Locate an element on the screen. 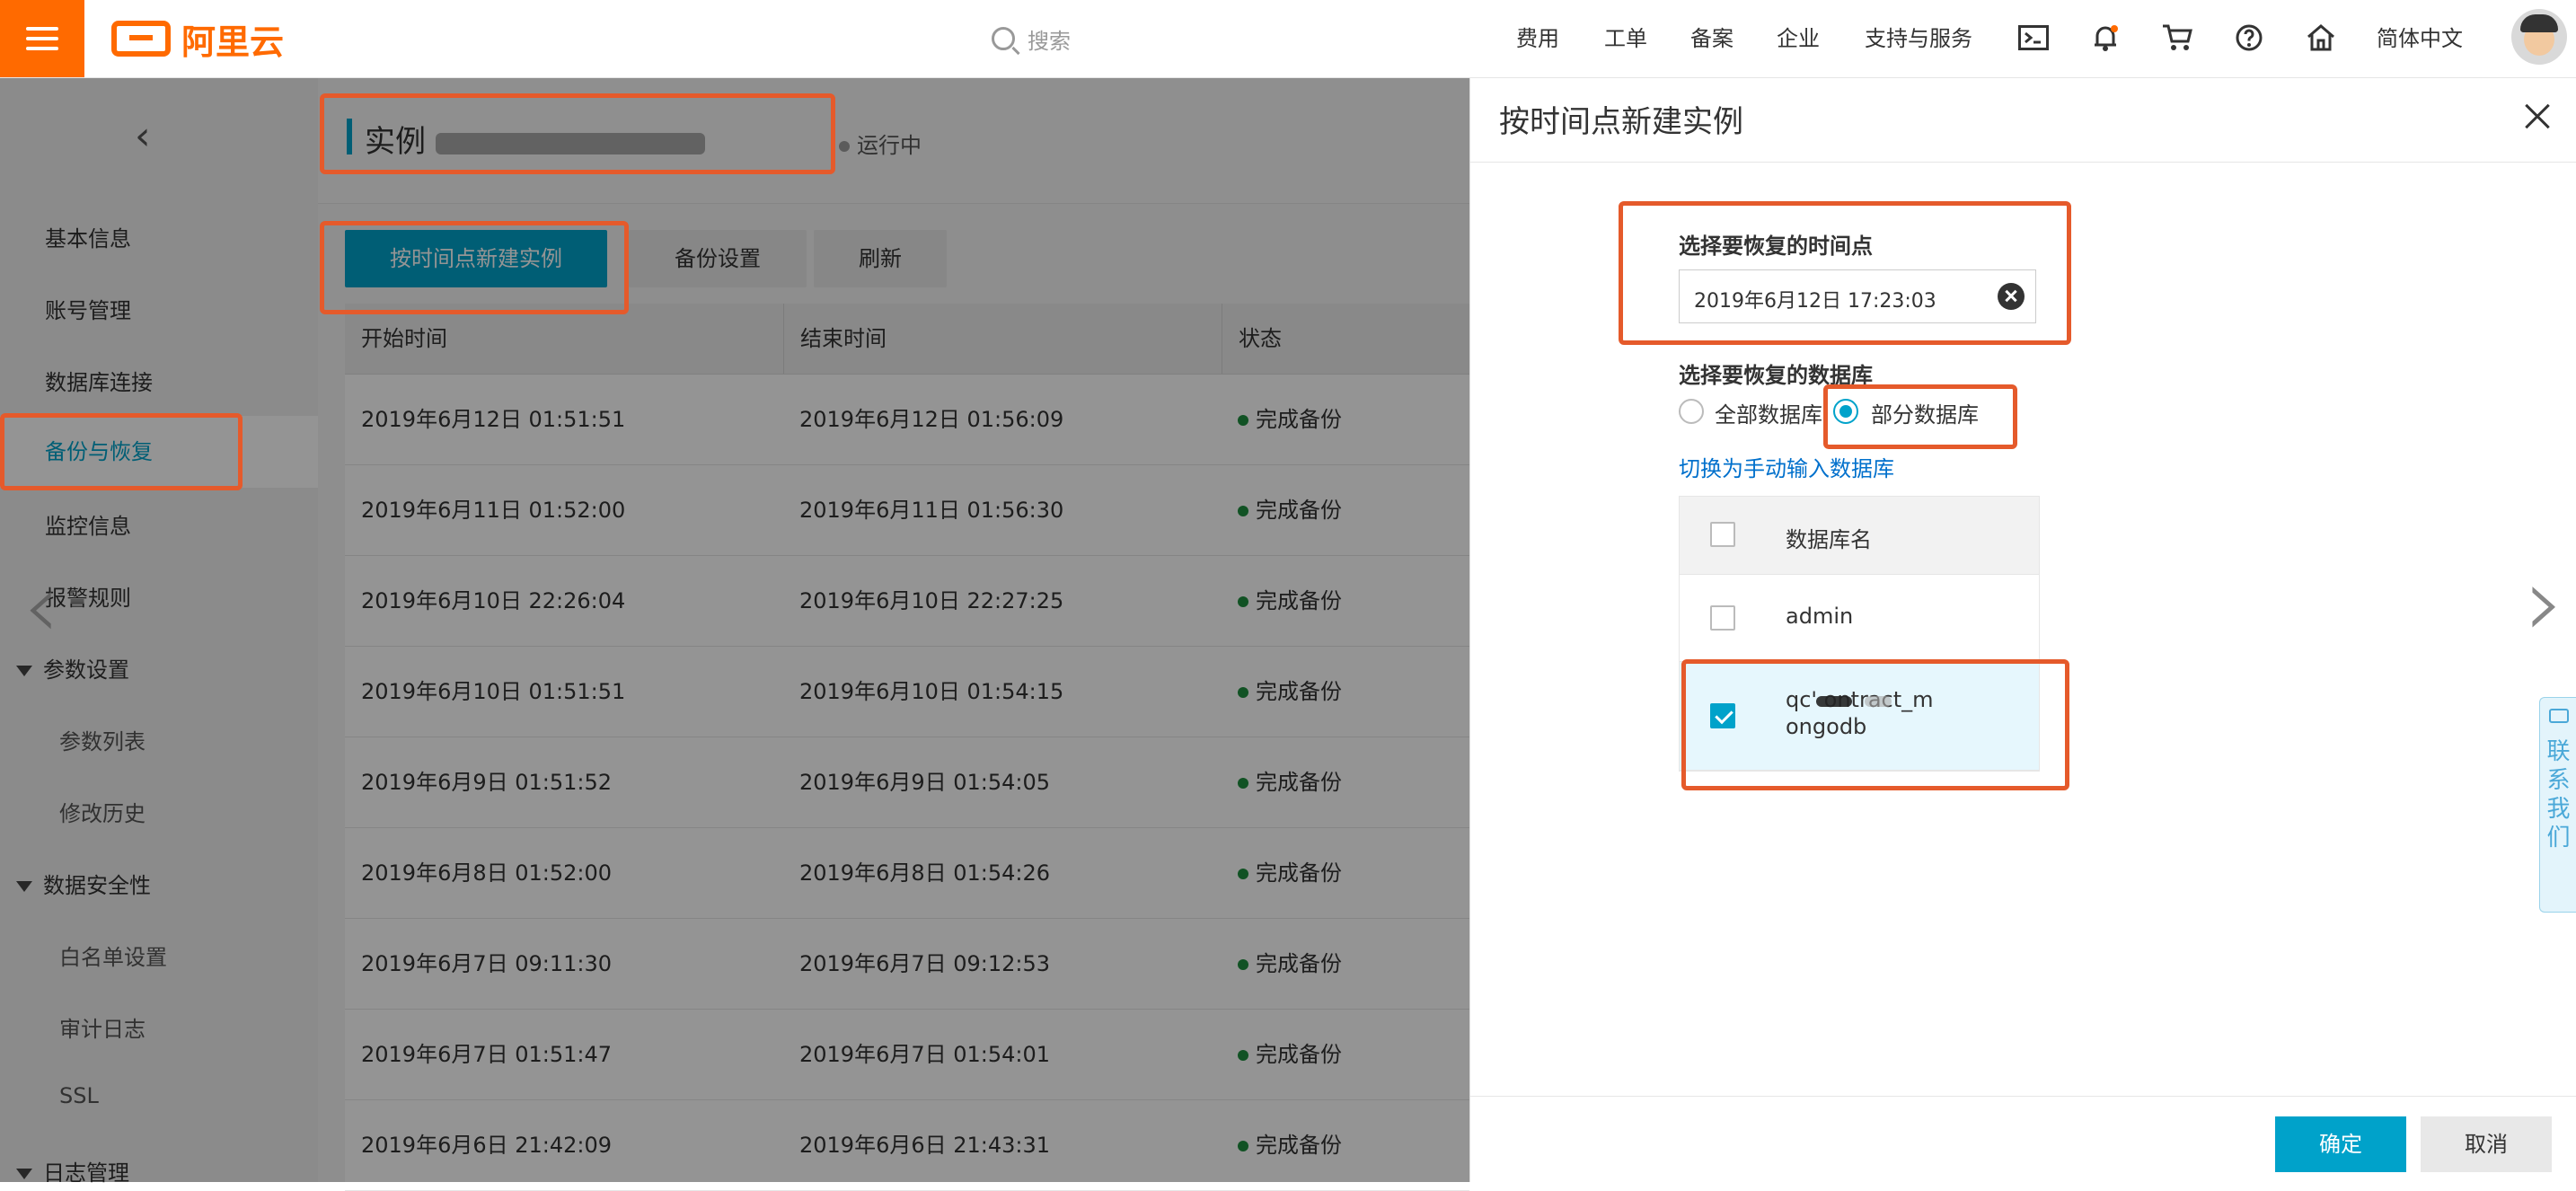  annotation-box-restore-button is located at coordinates (474, 267).